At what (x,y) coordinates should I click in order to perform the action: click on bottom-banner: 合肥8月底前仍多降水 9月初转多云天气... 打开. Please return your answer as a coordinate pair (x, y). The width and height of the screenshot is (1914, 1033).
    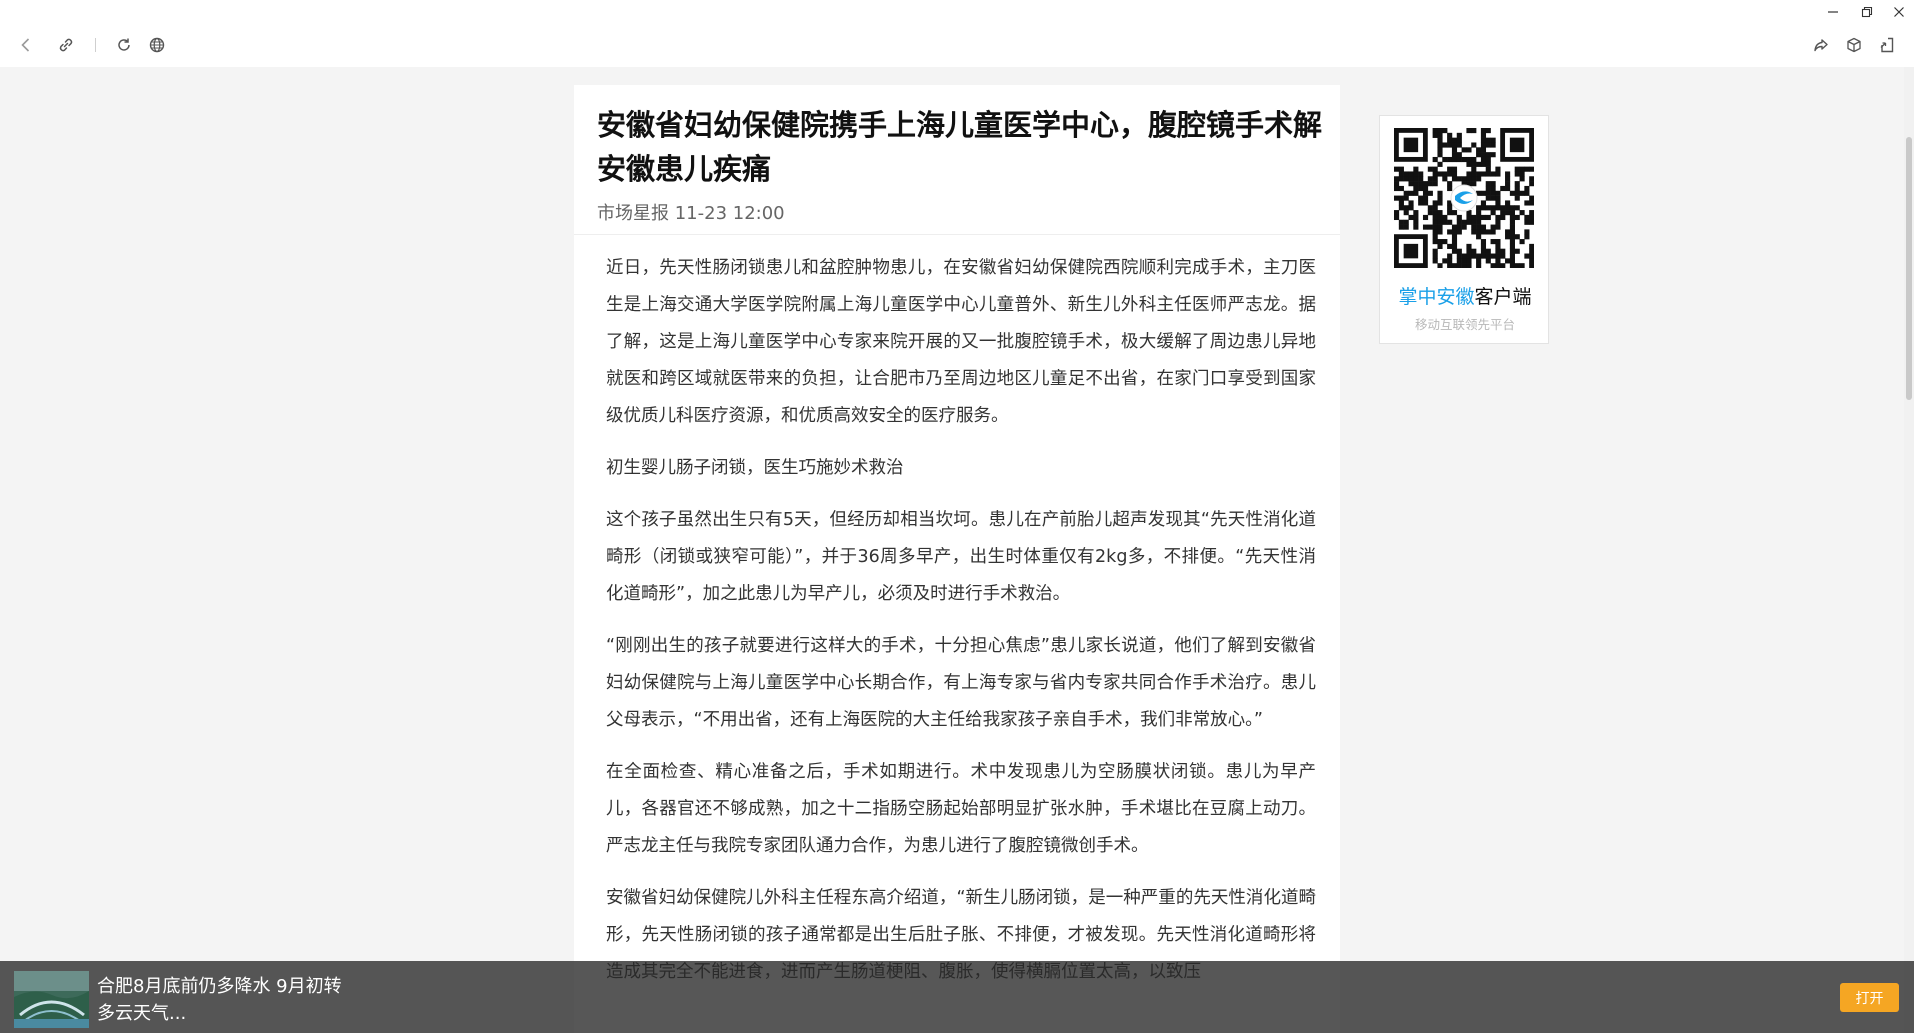
    Looking at the image, I should click on (957, 997).